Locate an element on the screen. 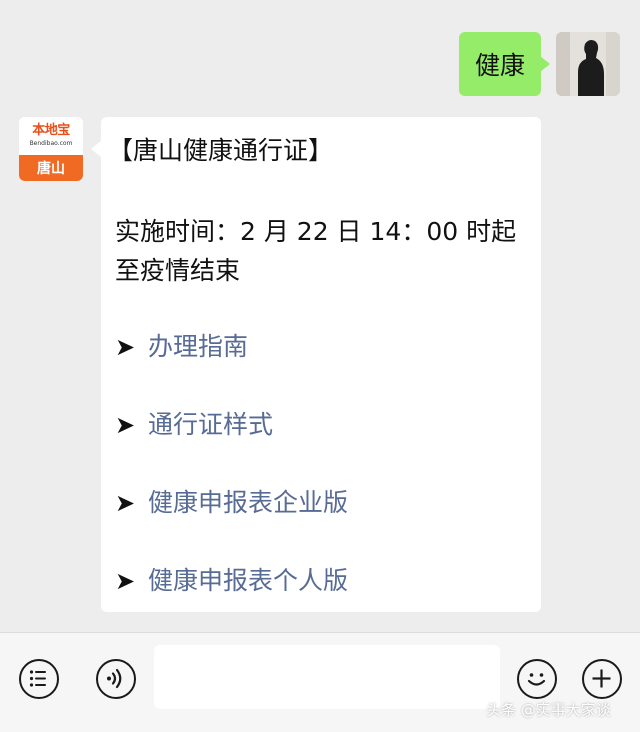  outgoing-message-bubble: 健康 is located at coordinates (504, 64).